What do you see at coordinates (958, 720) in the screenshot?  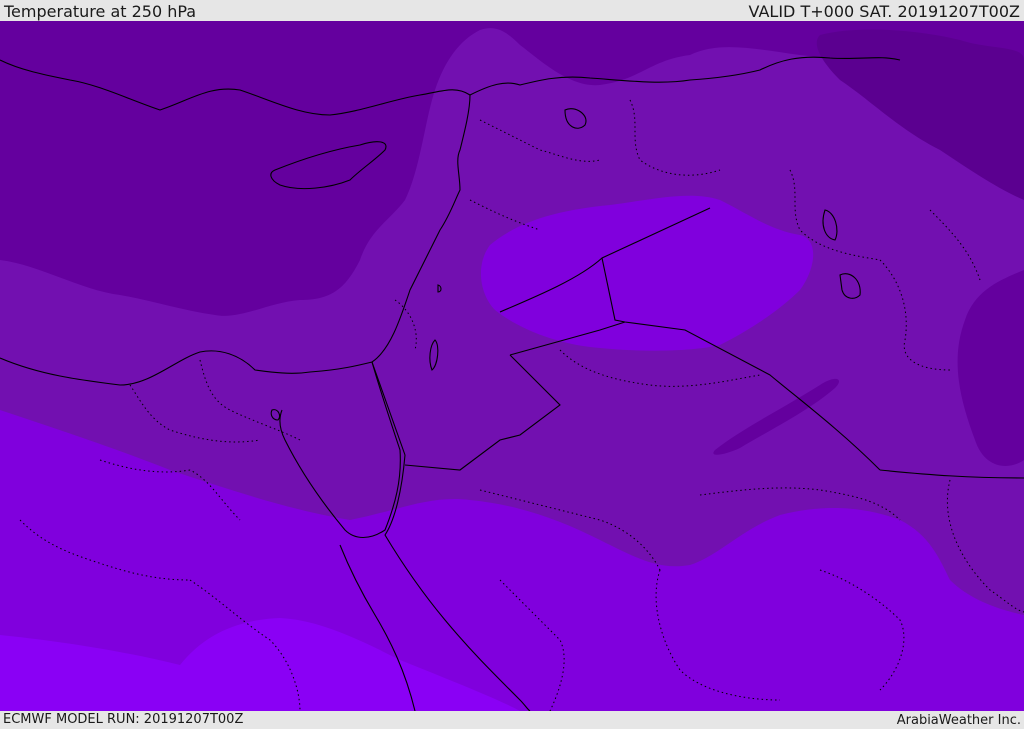 I see `credit-label: ArabiaWeather Inc.` at bounding box center [958, 720].